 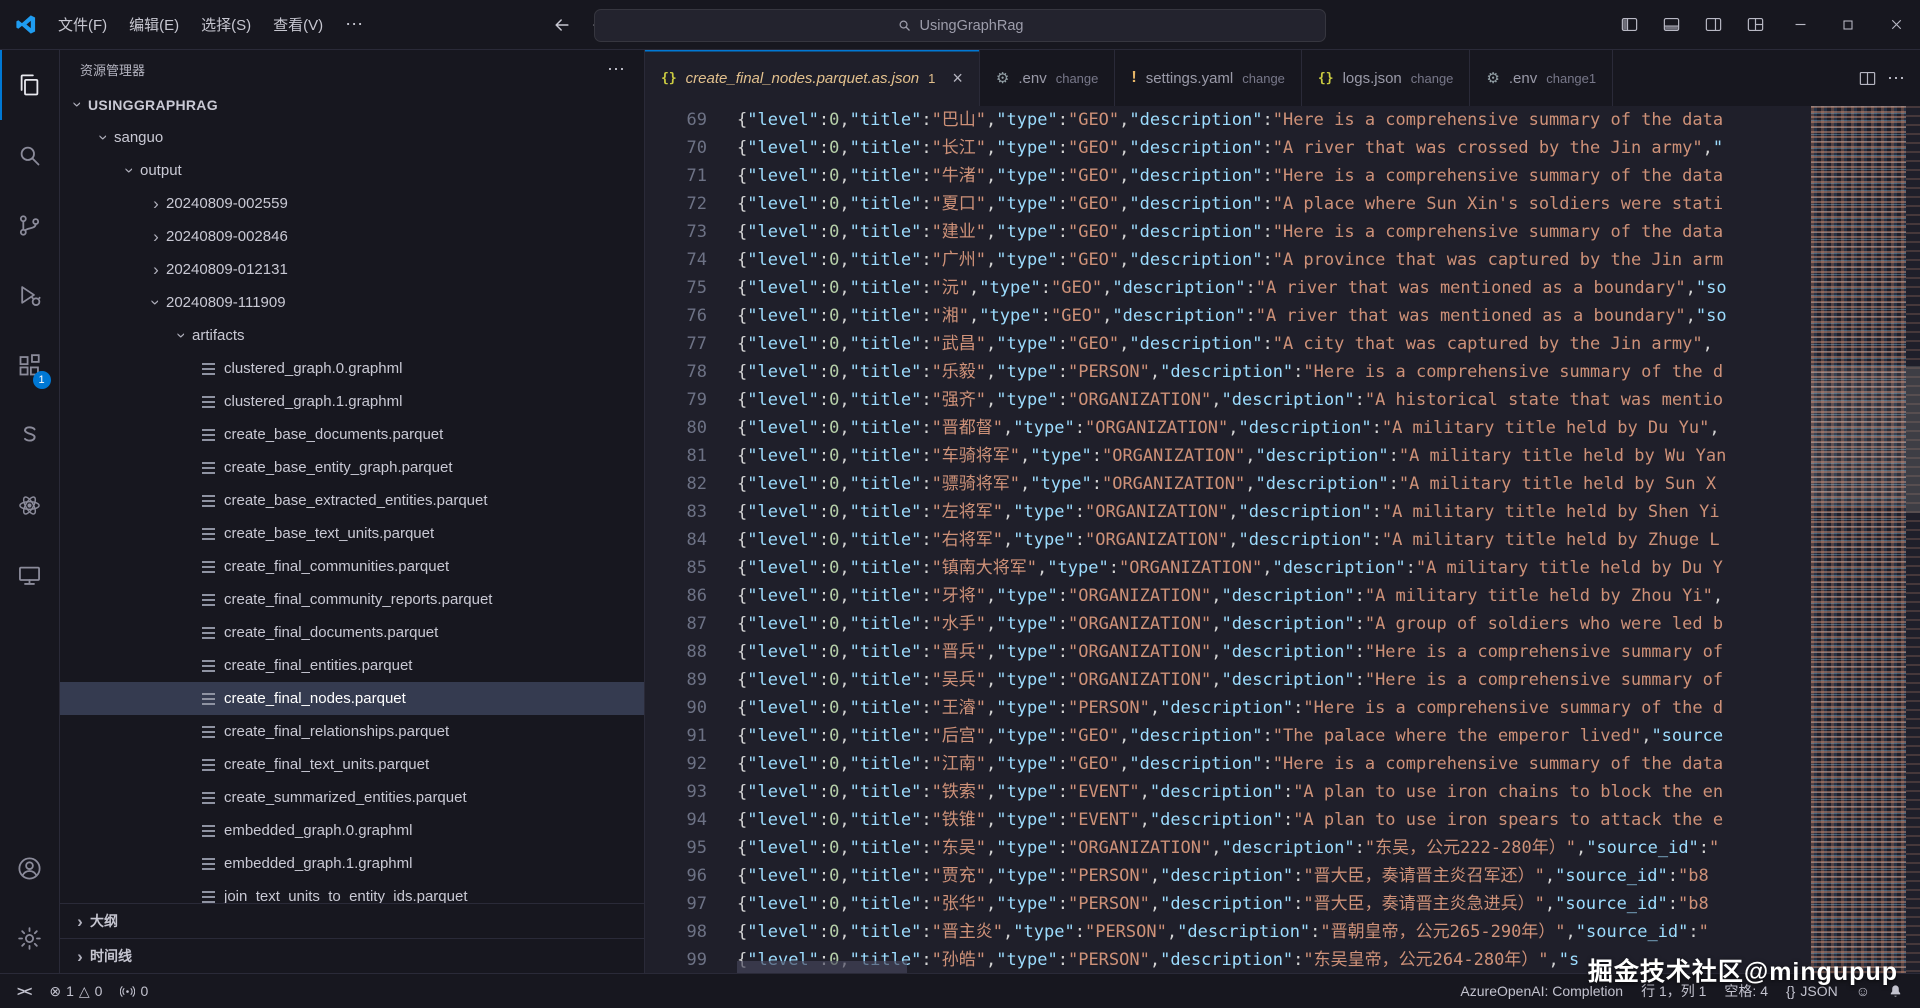 I want to click on explorer-more-actions-icon: ⋯, so click(x=616, y=69).